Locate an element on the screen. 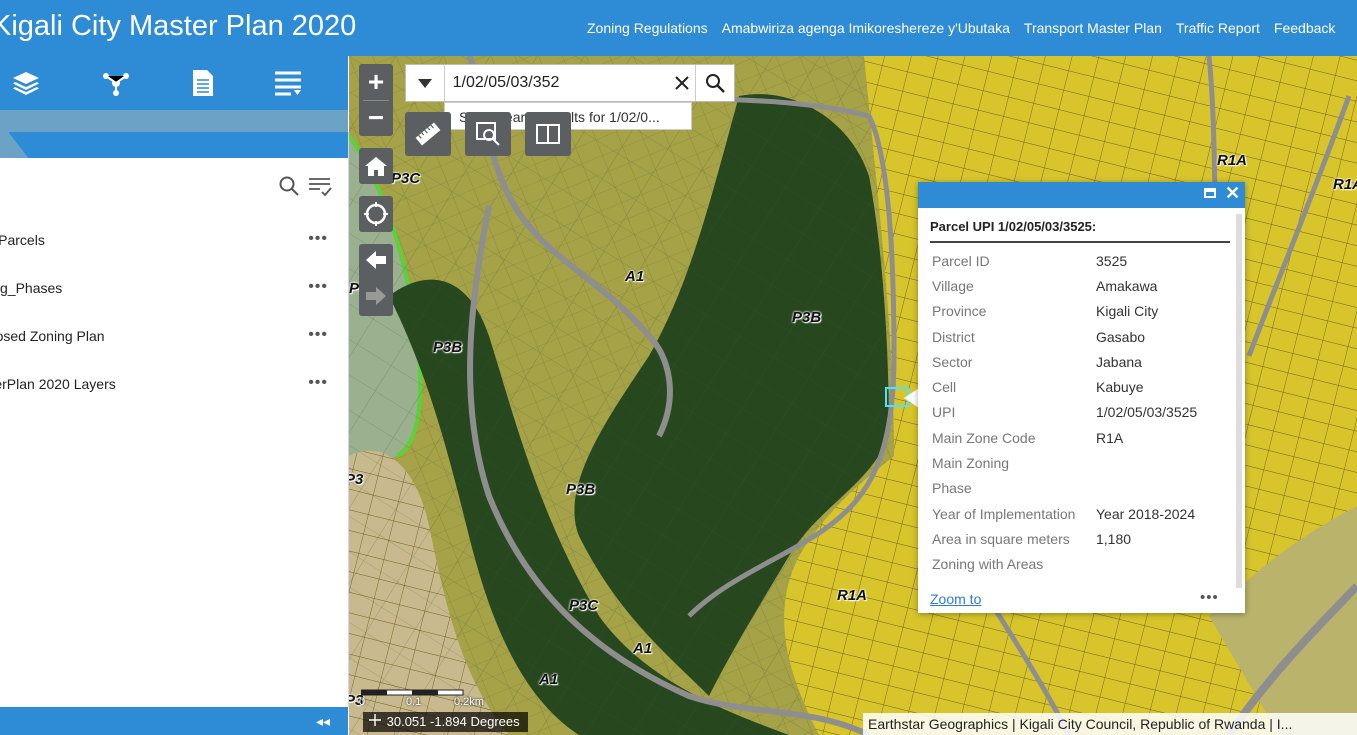 This screenshot has height=735, width=1357. popup-more-button: ••• is located at coordinates (1209, 597).